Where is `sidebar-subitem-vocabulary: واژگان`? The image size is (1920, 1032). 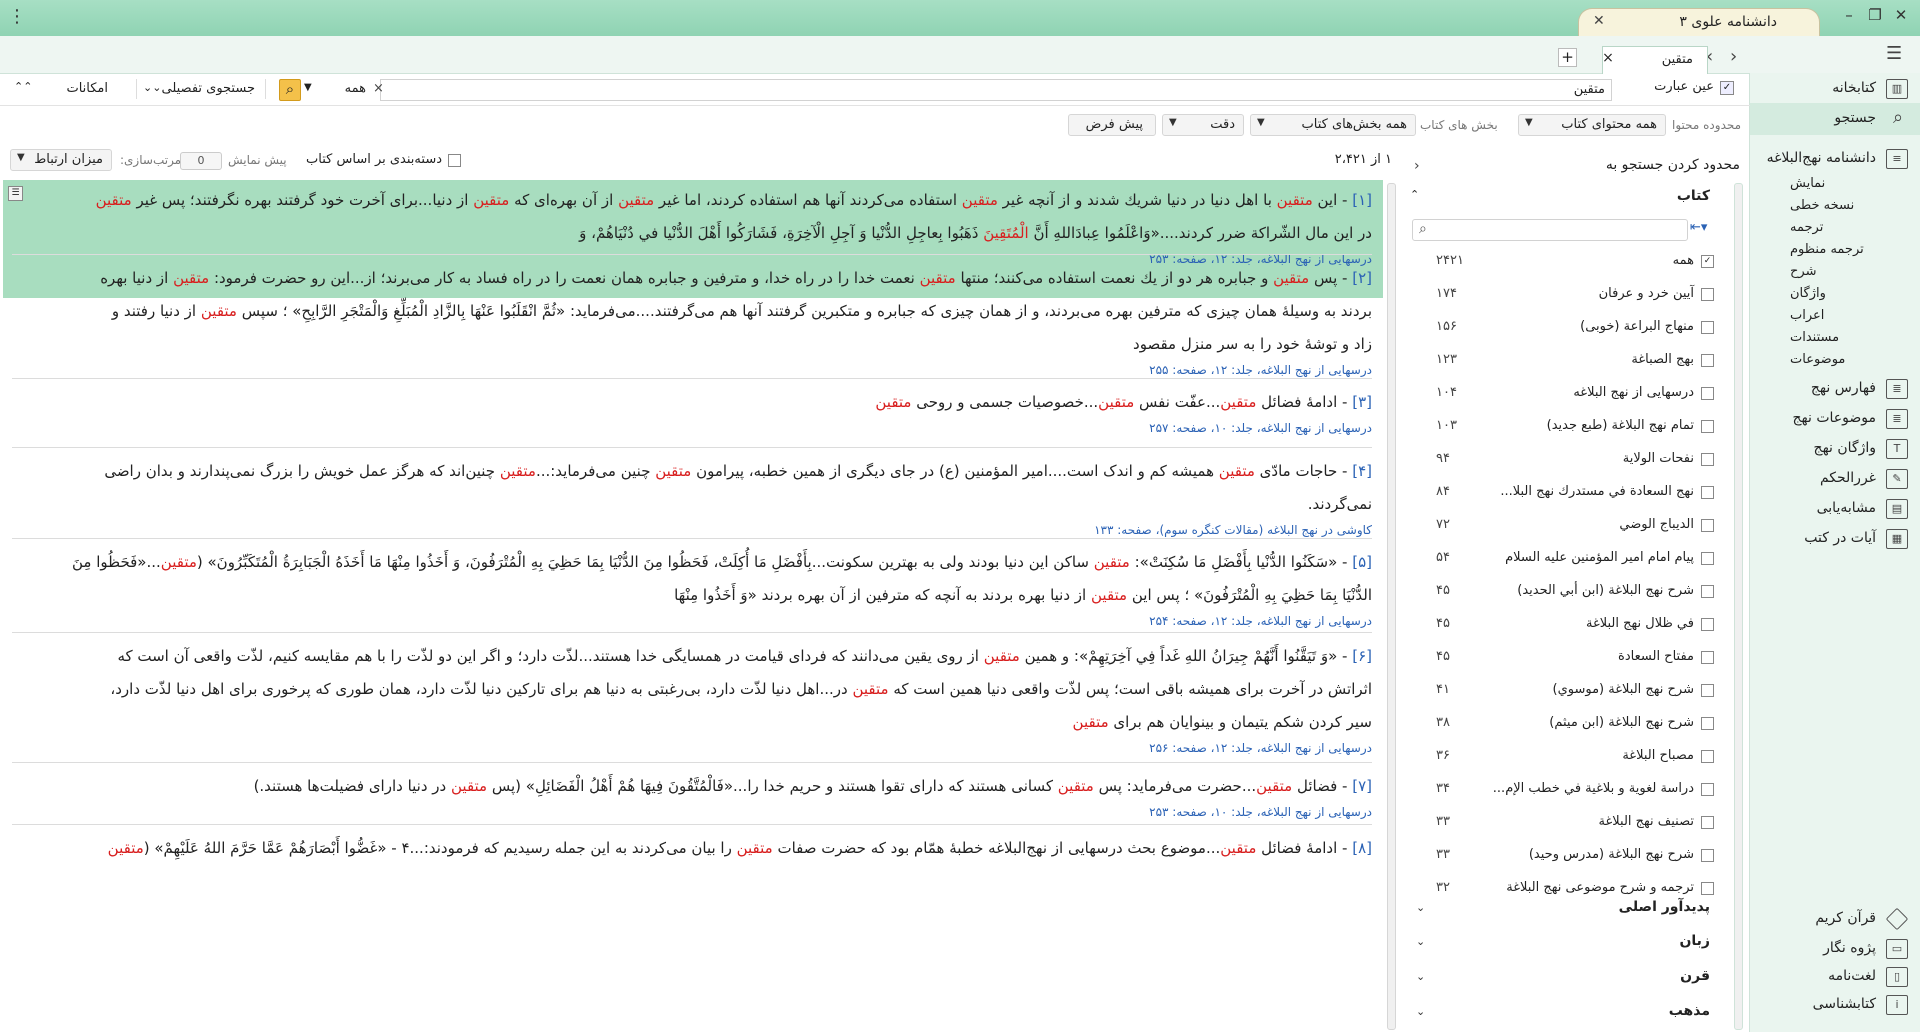 sidebar-subitem-vocabulary: واژگان is located at coordinates (1840, 293).